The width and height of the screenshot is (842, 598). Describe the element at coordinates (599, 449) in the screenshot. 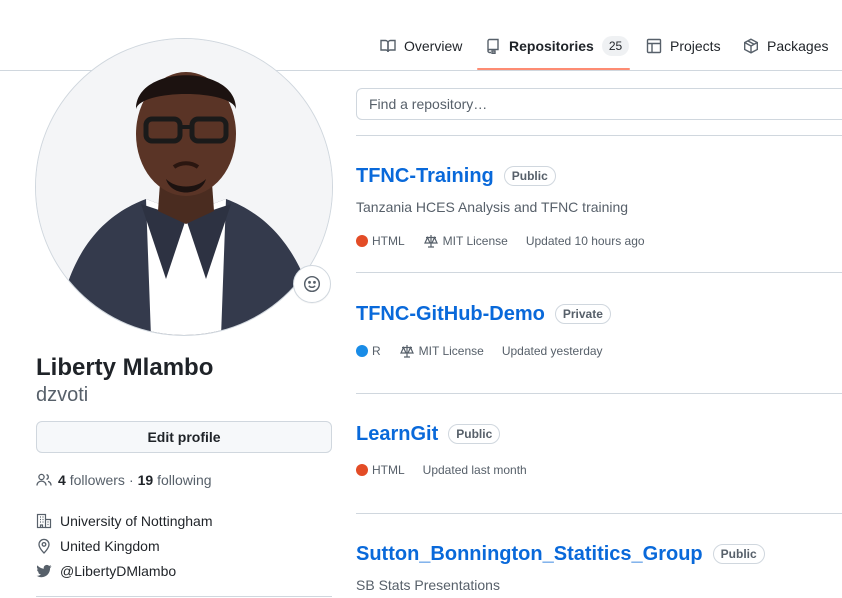

I see `repo-list-item: LearnGit Public HTML Updated last month` at that location.